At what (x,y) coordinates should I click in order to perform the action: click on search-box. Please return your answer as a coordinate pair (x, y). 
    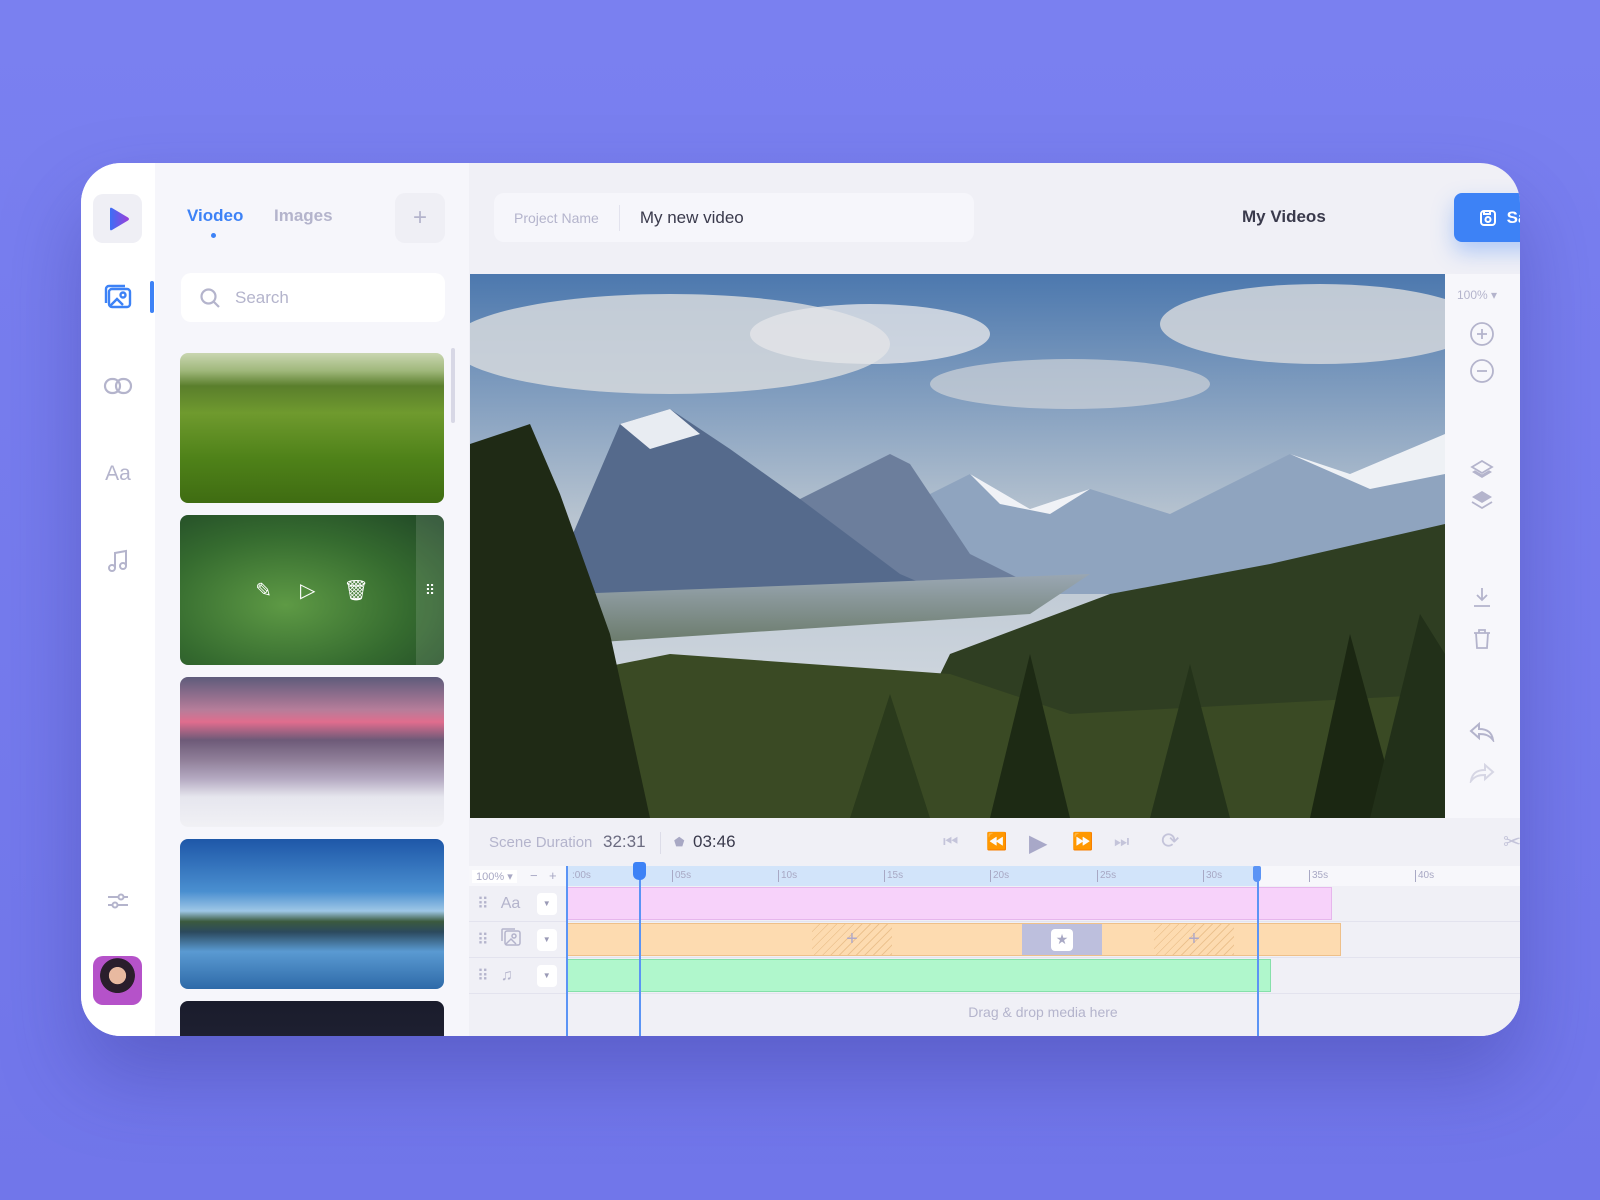
    Looking at the image, I should click on (313, 297).